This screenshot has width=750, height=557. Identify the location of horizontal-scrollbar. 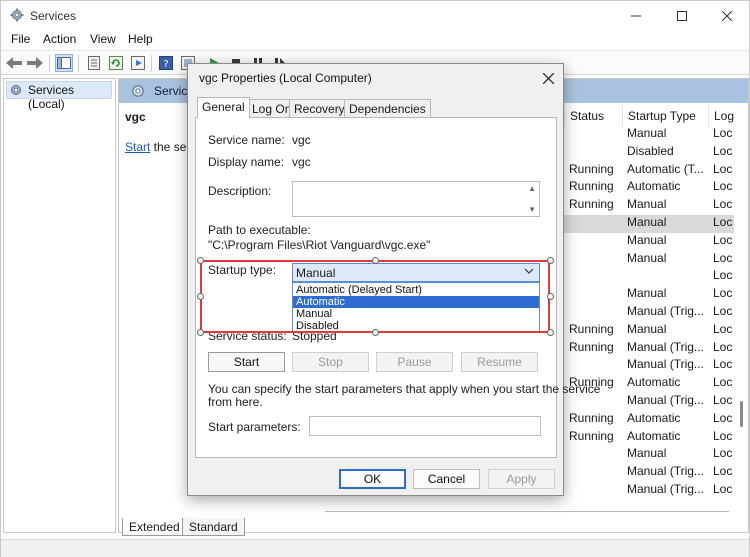
(527, 511).